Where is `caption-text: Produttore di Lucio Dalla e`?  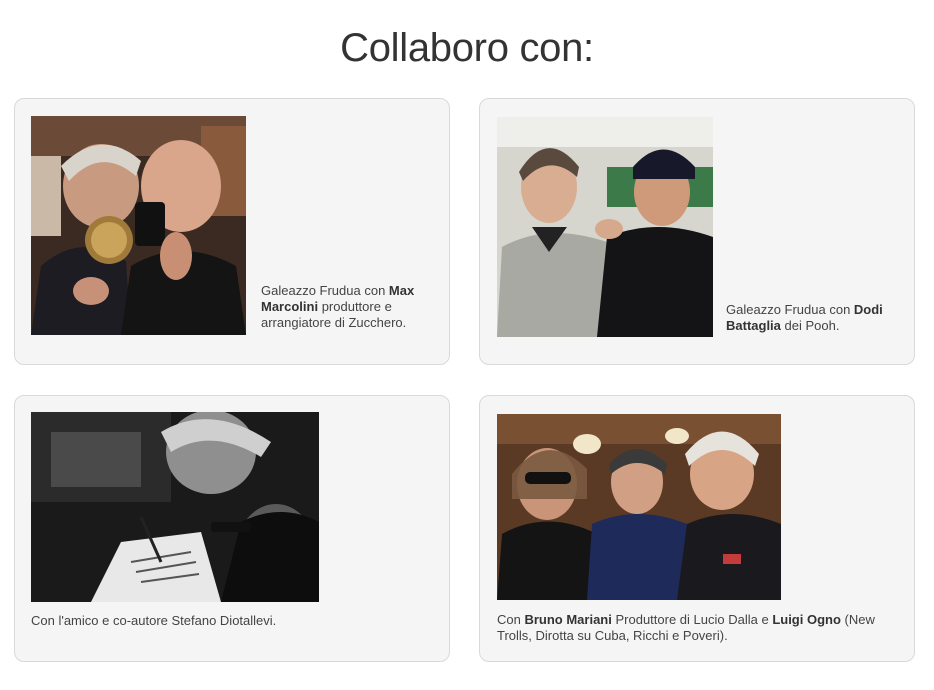
caption-text: Produttore di Lucio Dalla e is located at coordinates (692, 619).